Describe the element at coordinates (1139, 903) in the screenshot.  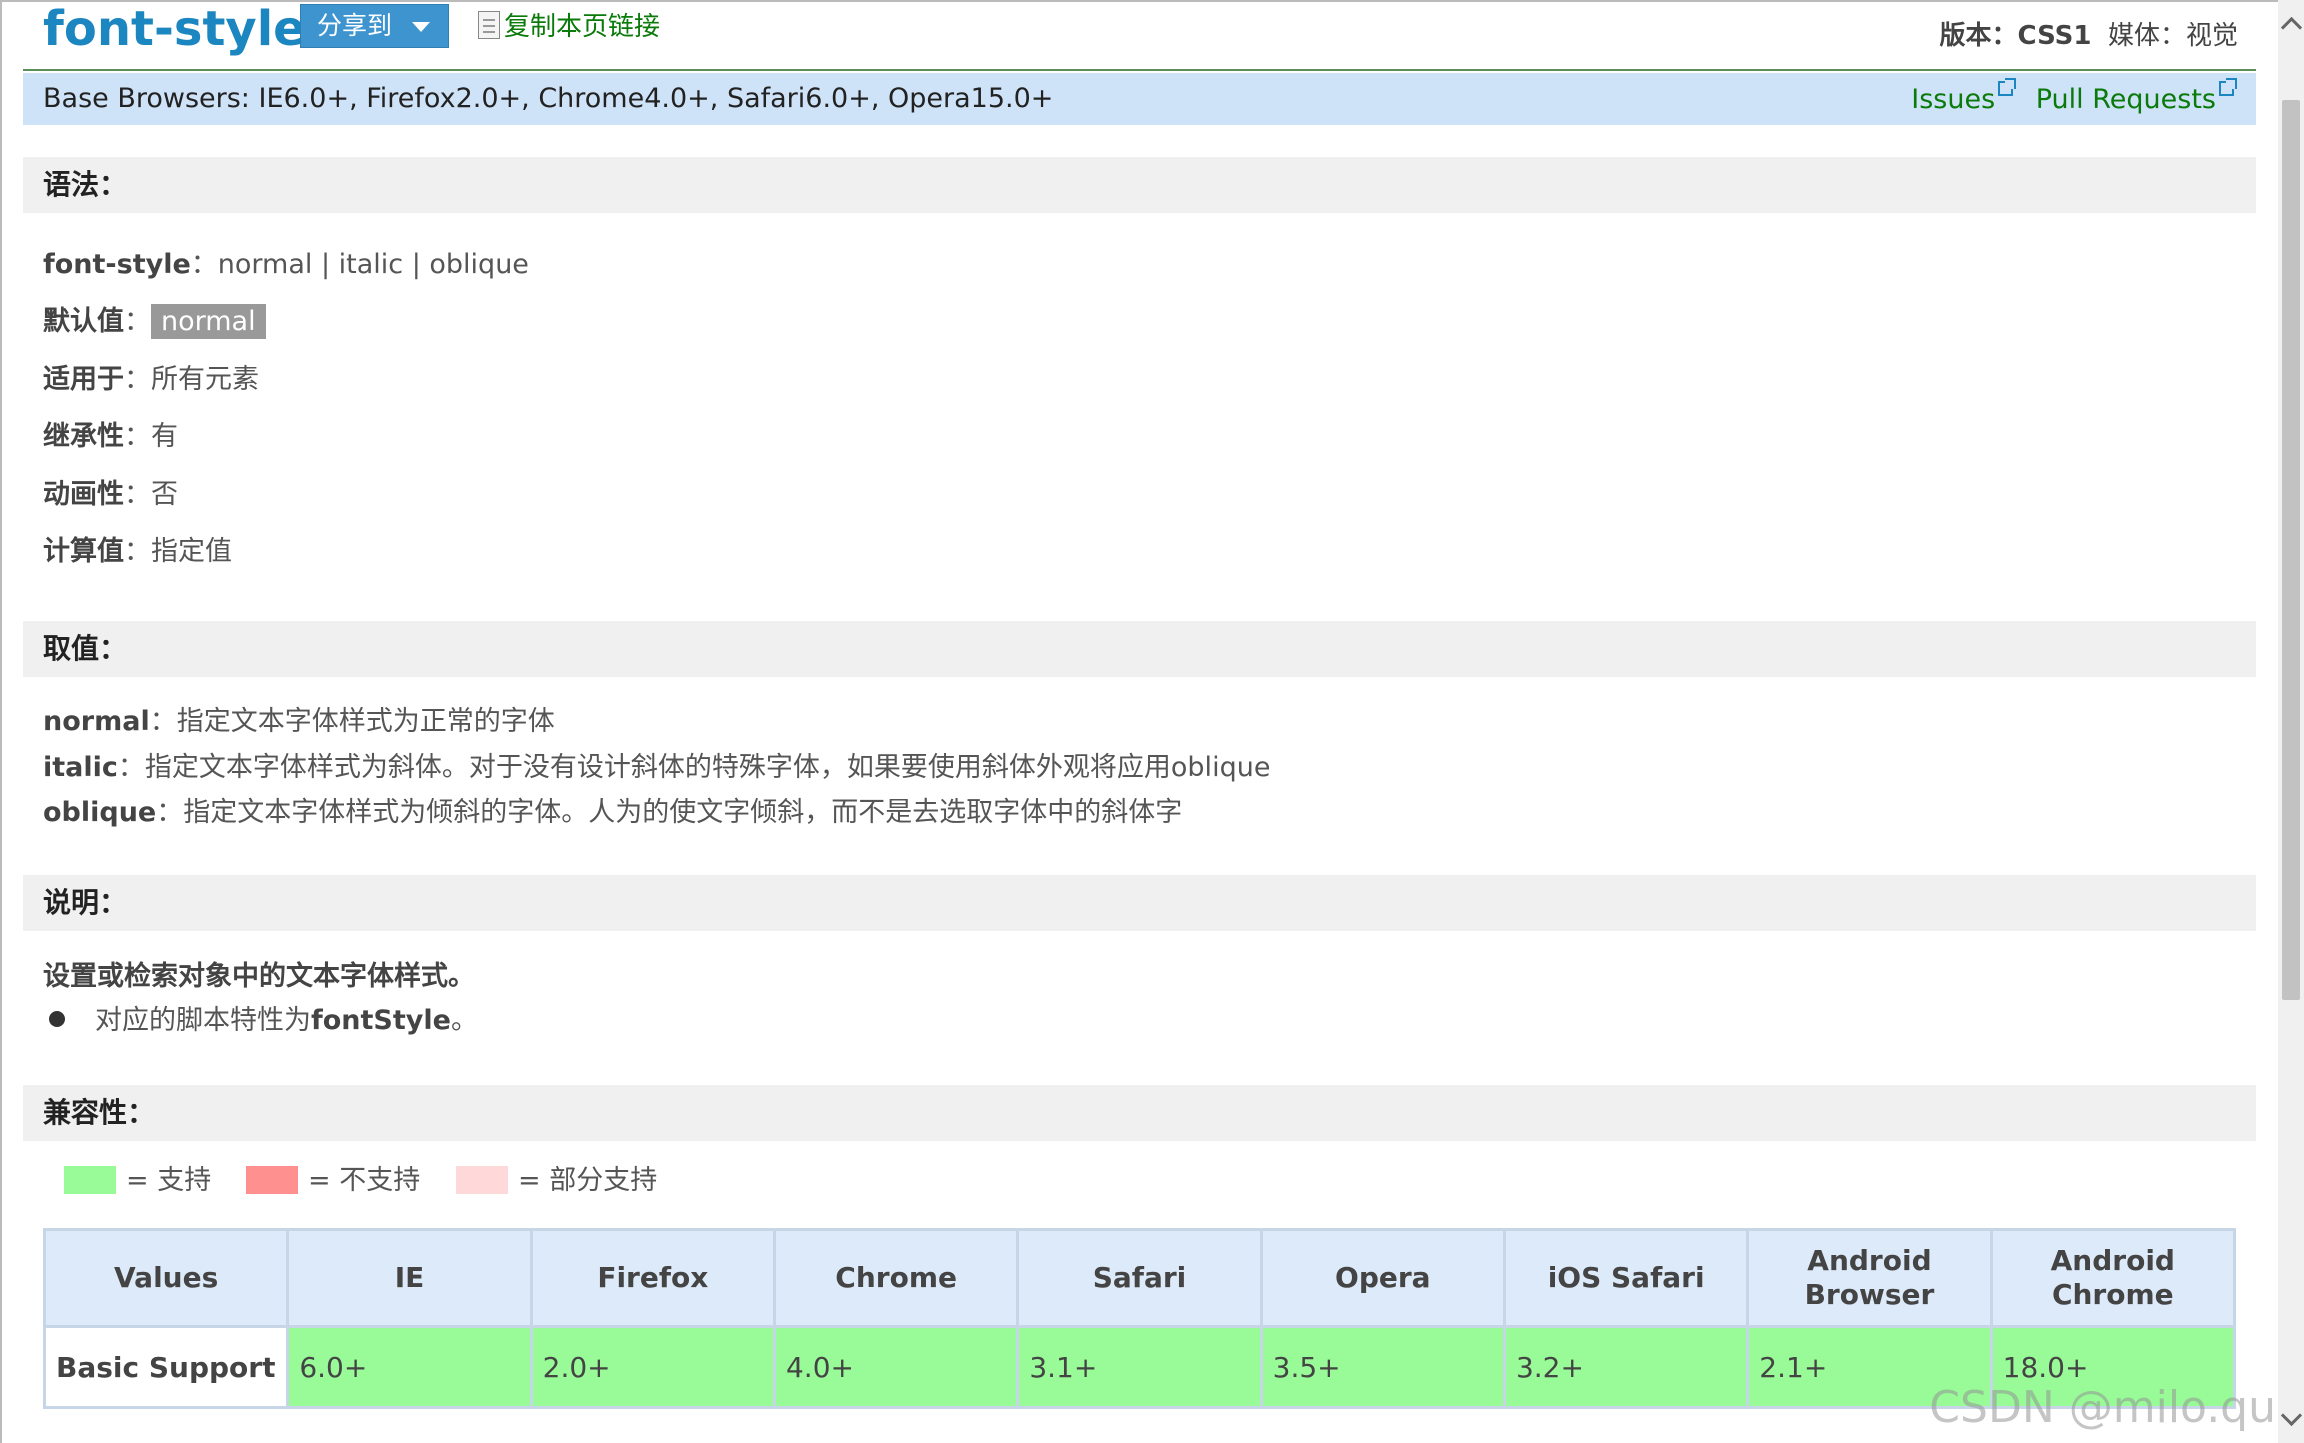
I see `section-description: 说明：` at that location.